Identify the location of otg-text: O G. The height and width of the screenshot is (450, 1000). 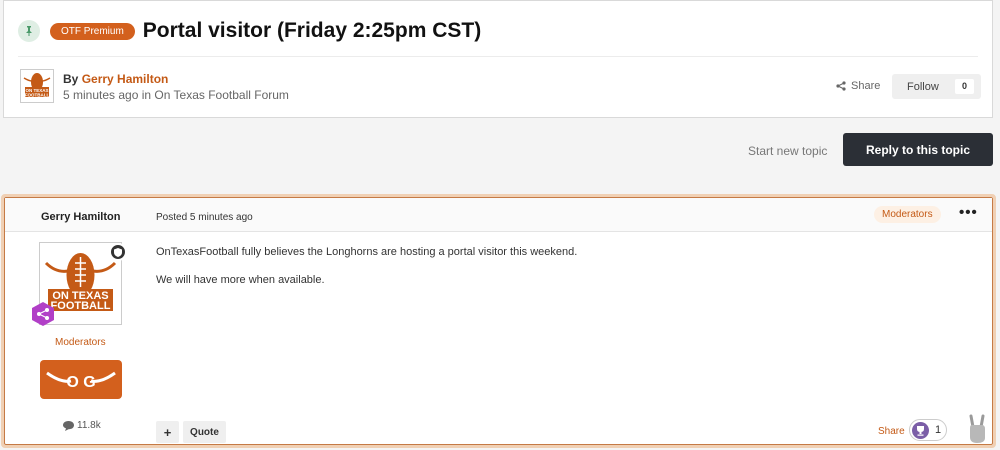
(80, 382).